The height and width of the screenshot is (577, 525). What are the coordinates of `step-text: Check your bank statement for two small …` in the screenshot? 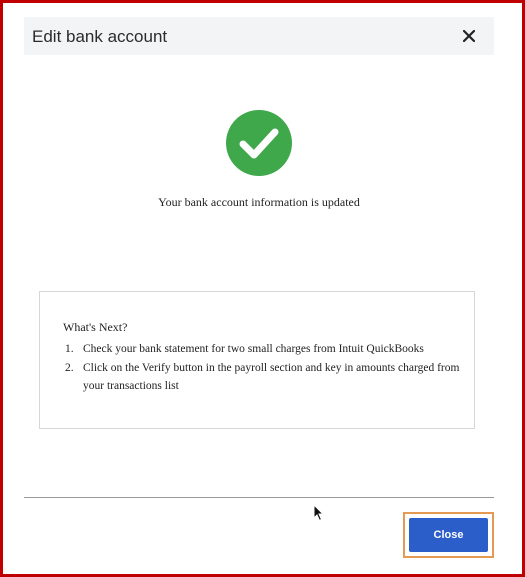 It's located at (253, 349).